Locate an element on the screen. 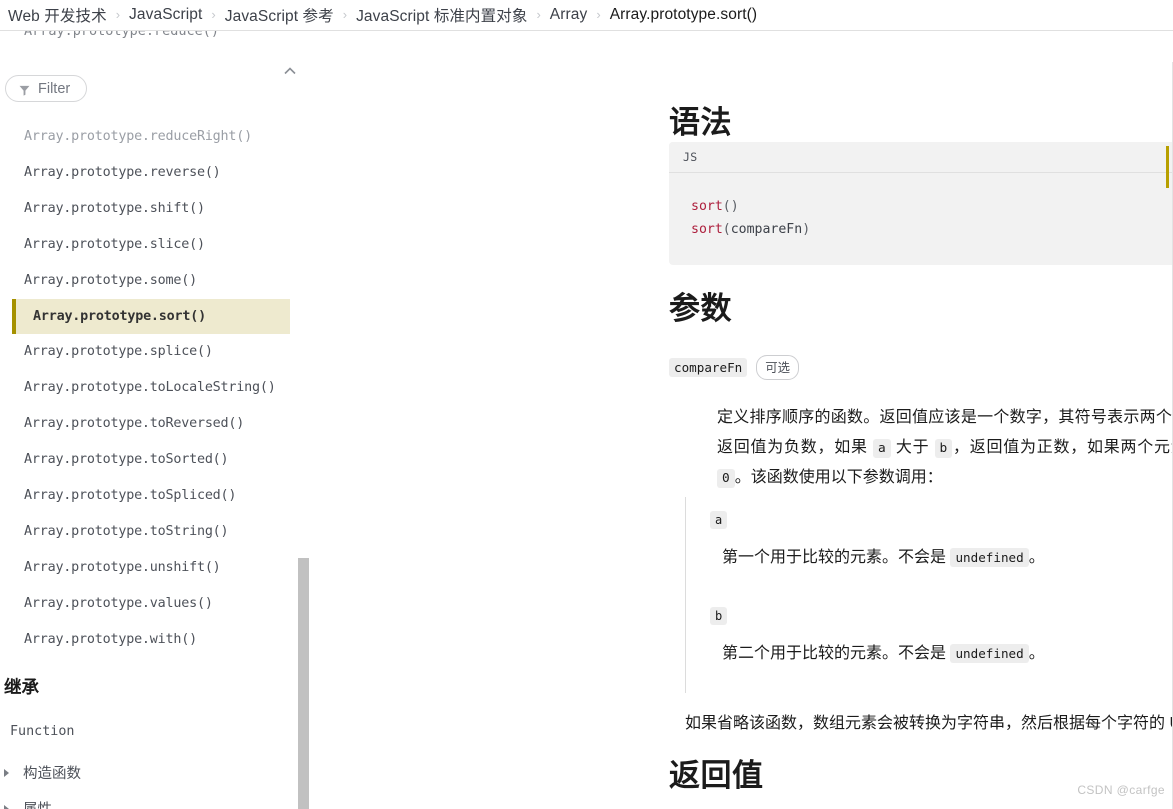  sidebar-inherit-heading: 继承 is located at coordinates (21, 687).